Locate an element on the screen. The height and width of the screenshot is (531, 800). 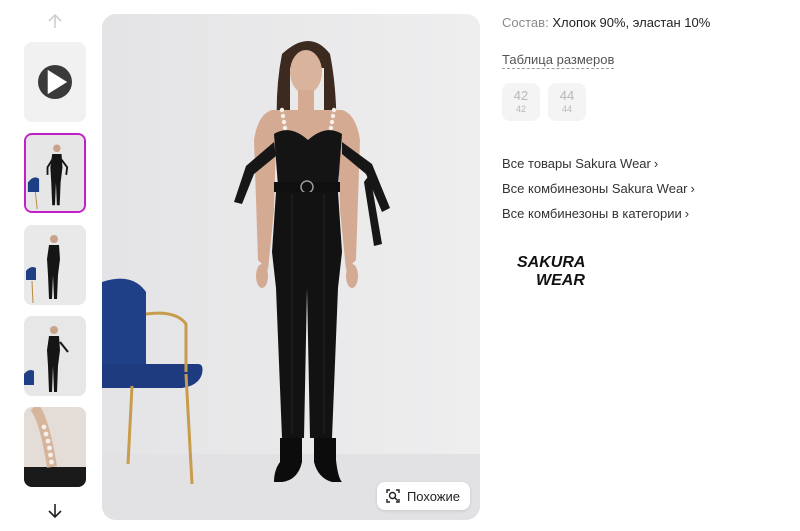
composition-value: Хлопок 90%, эластан 10% is located at coordinates (631, 22).